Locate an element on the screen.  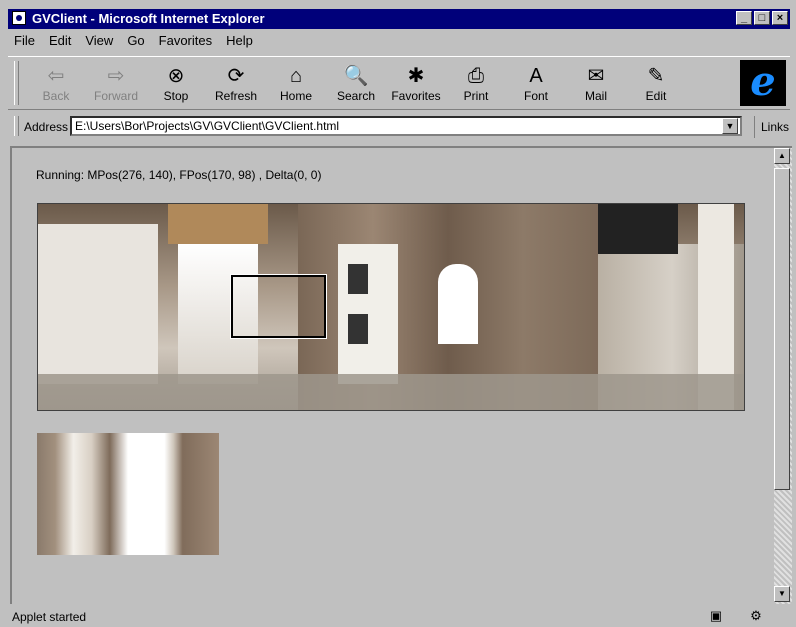
ie-logo-icon: e is located at coordinates (763, 83).